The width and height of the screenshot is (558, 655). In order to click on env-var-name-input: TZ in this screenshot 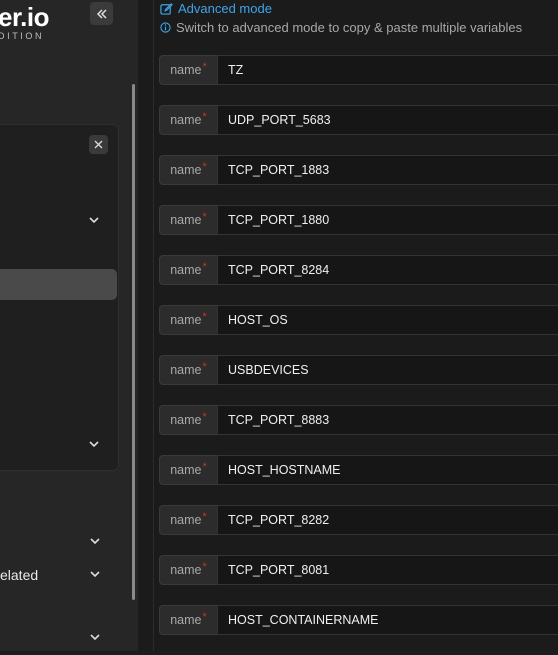, I will do `click(387, 70)`.